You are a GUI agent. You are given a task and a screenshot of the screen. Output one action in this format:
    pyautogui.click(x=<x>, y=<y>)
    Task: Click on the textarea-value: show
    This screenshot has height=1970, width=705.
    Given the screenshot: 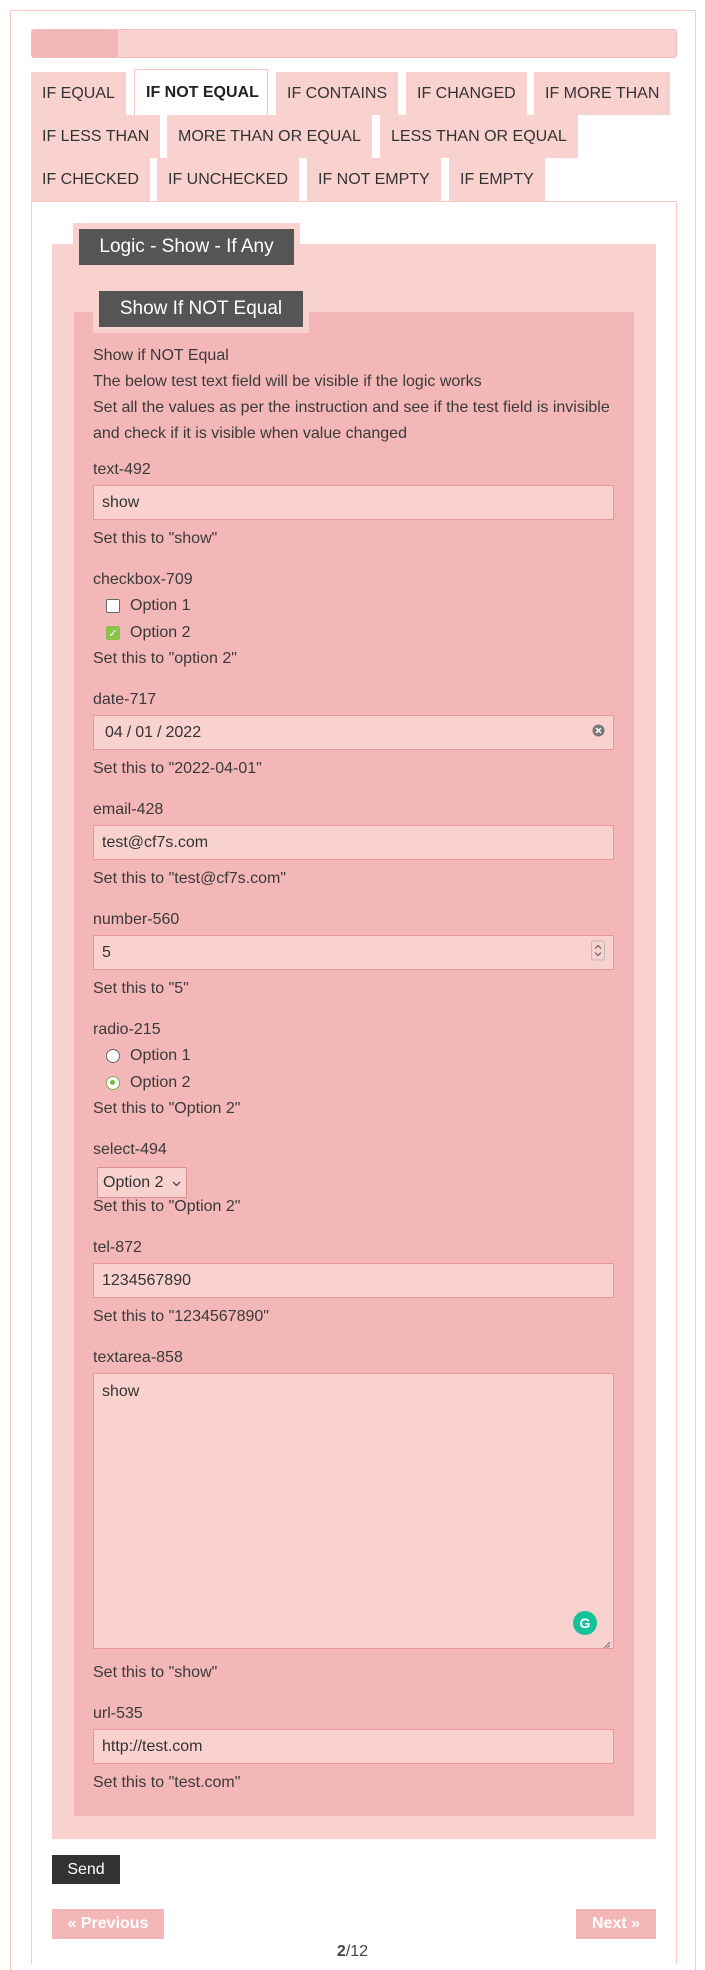 What is the action you would take?
    pyautogui.click(x=121, y=1391)
    